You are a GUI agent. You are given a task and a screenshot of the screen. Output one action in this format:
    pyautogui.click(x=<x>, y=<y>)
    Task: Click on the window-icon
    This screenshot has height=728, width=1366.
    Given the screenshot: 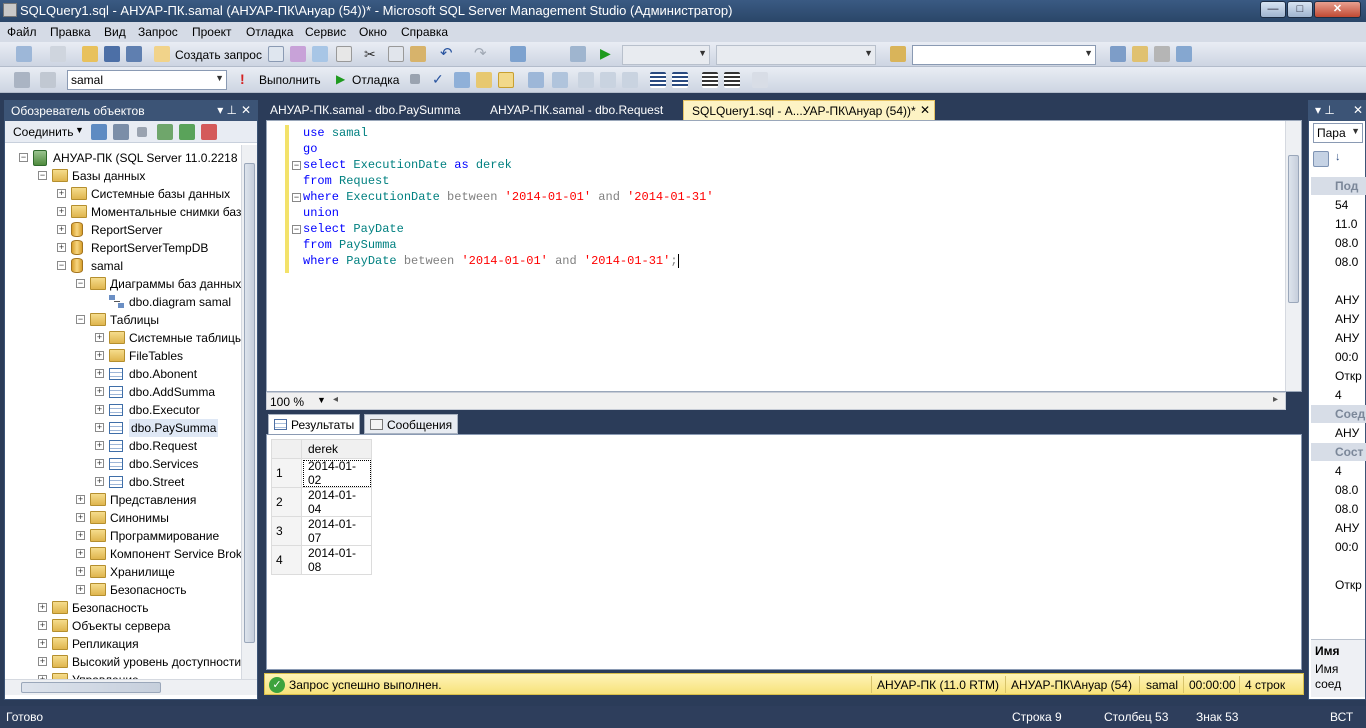 What is the action you would take?
    pyautogui.click(x=578, y=54)
    